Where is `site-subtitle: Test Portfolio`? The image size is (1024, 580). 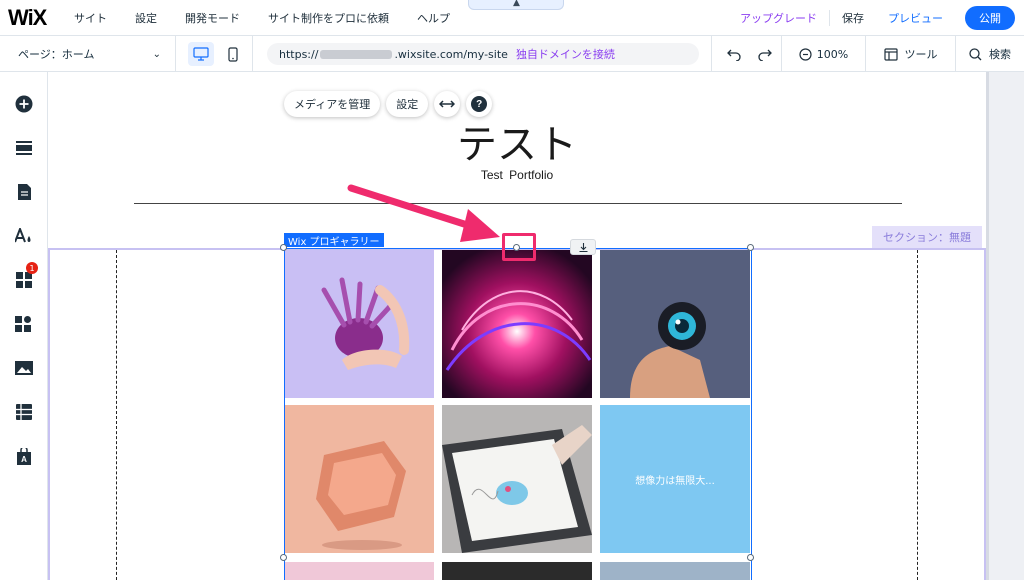
site-subtitle: Test Portfolio is located at coordinates (517, 175).